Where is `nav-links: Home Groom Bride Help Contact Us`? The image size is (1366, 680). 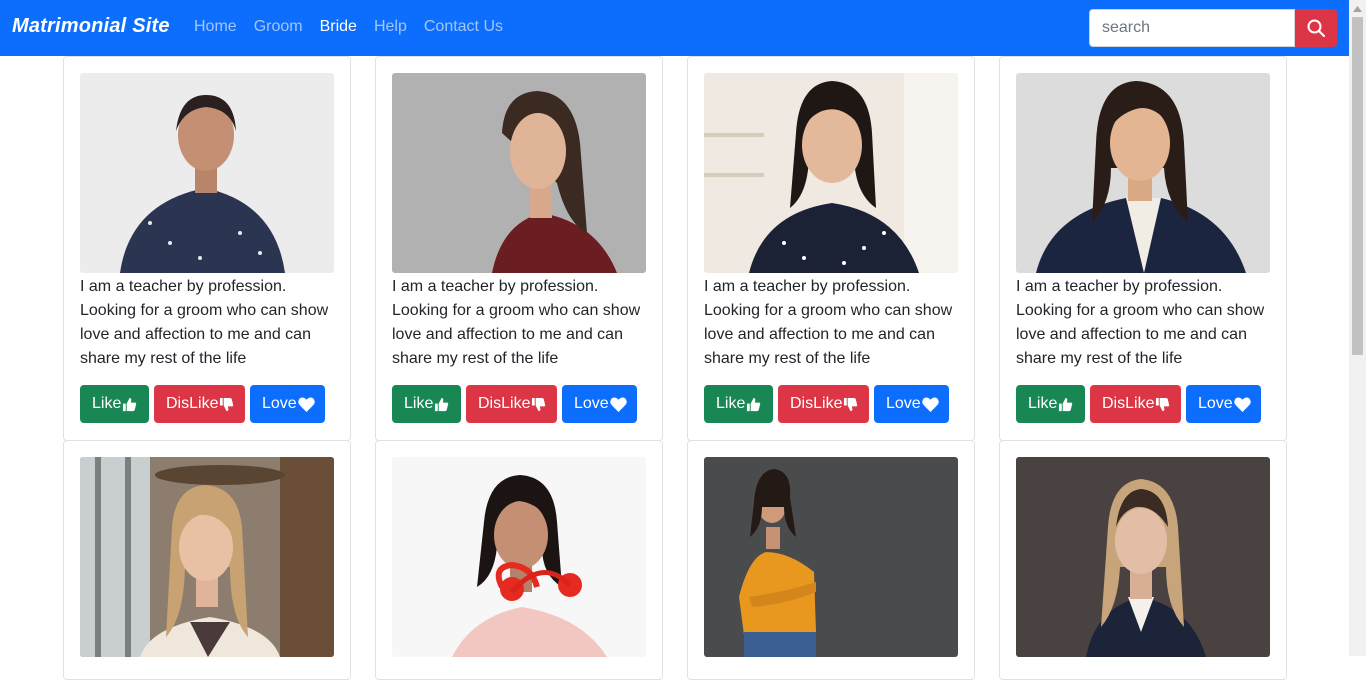 nav-links: Home Groom Bride Help Contact Us is located at coordinates (357, 27).